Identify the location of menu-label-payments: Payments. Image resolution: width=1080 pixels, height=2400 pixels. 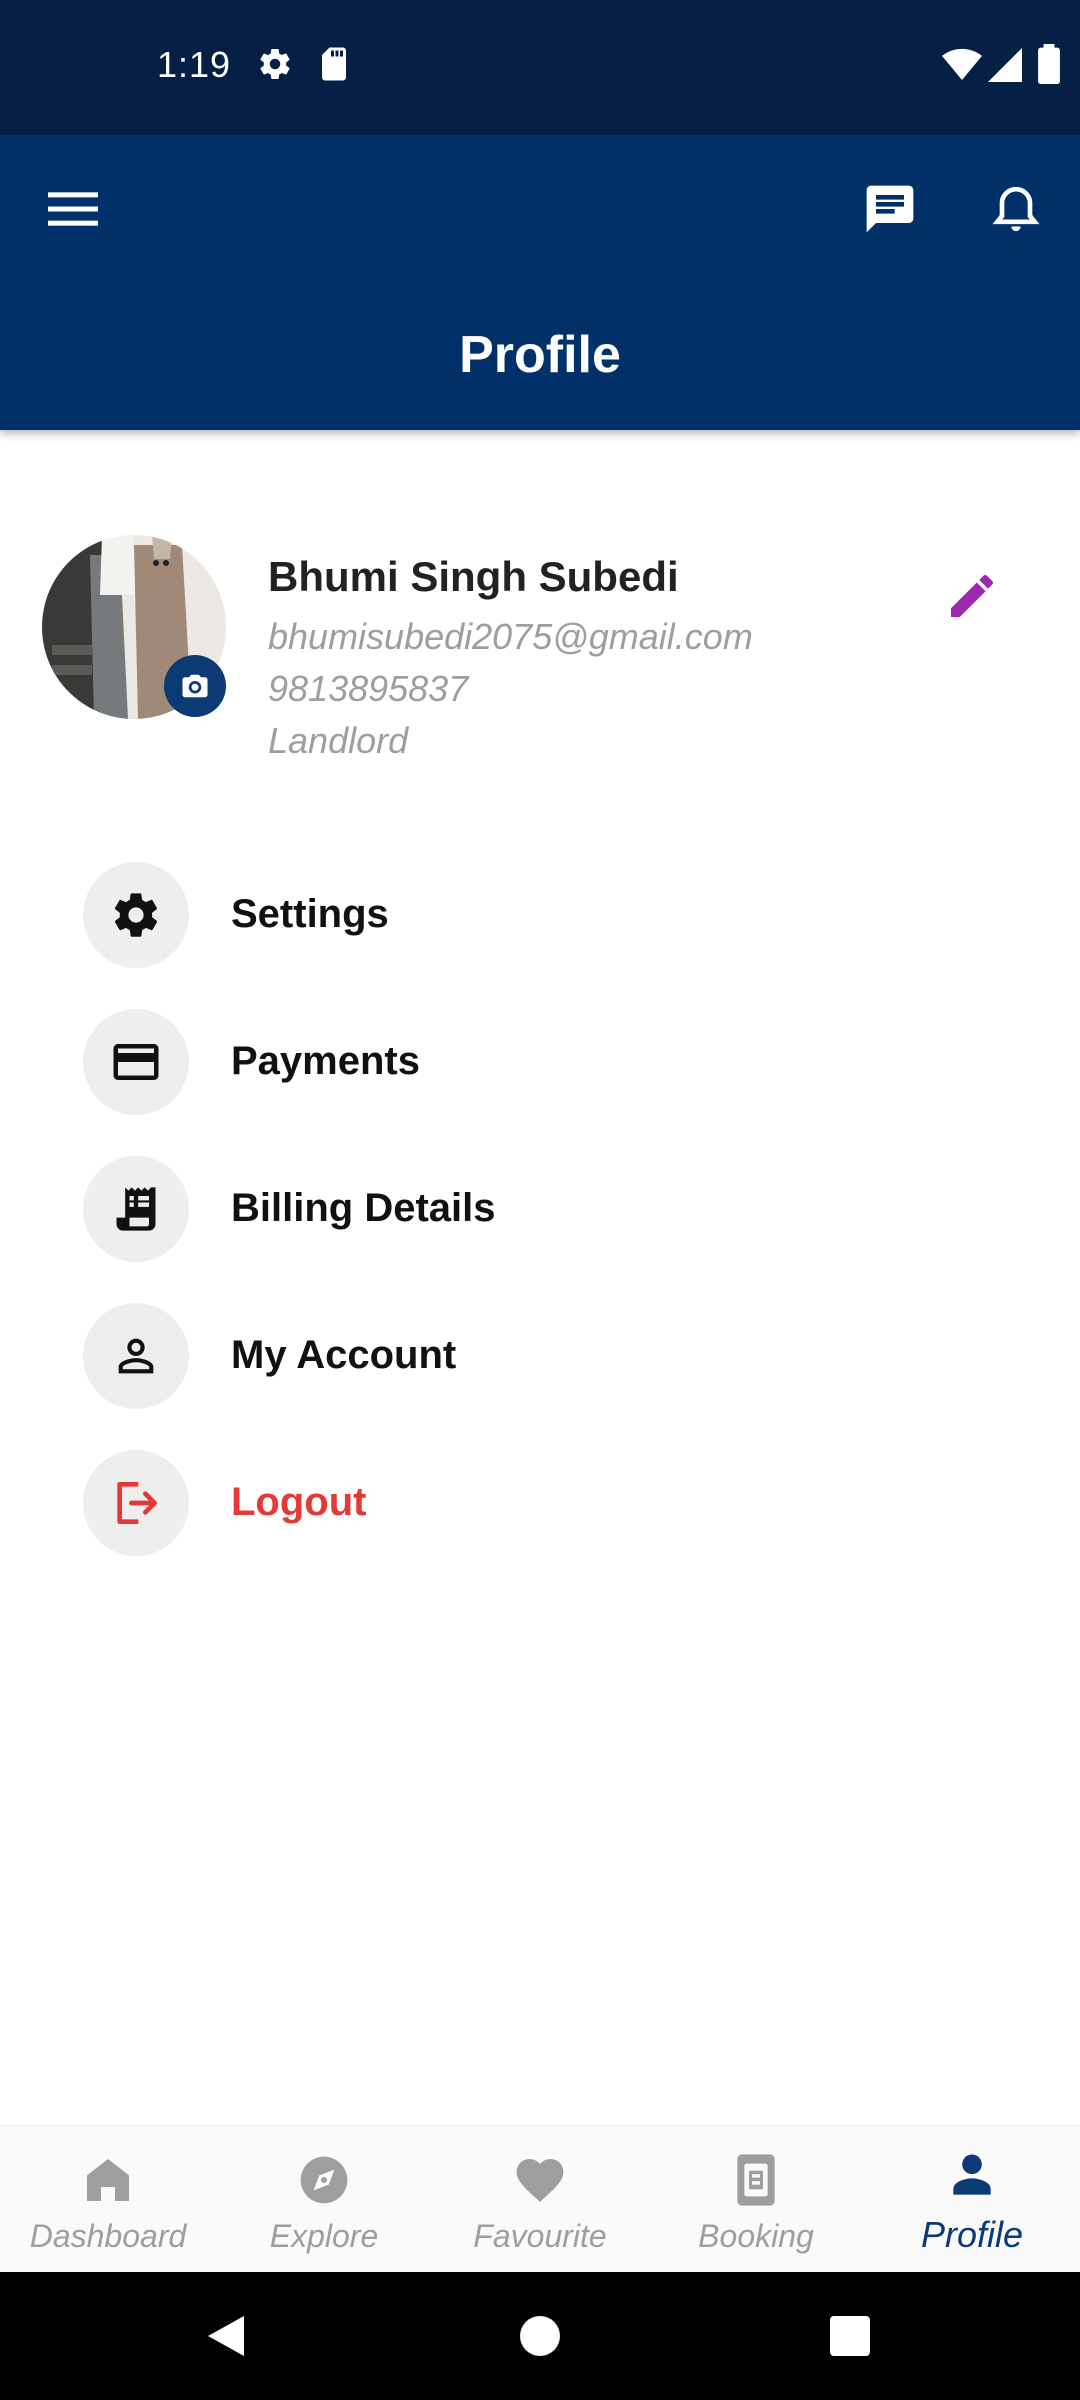
(325, 1061).